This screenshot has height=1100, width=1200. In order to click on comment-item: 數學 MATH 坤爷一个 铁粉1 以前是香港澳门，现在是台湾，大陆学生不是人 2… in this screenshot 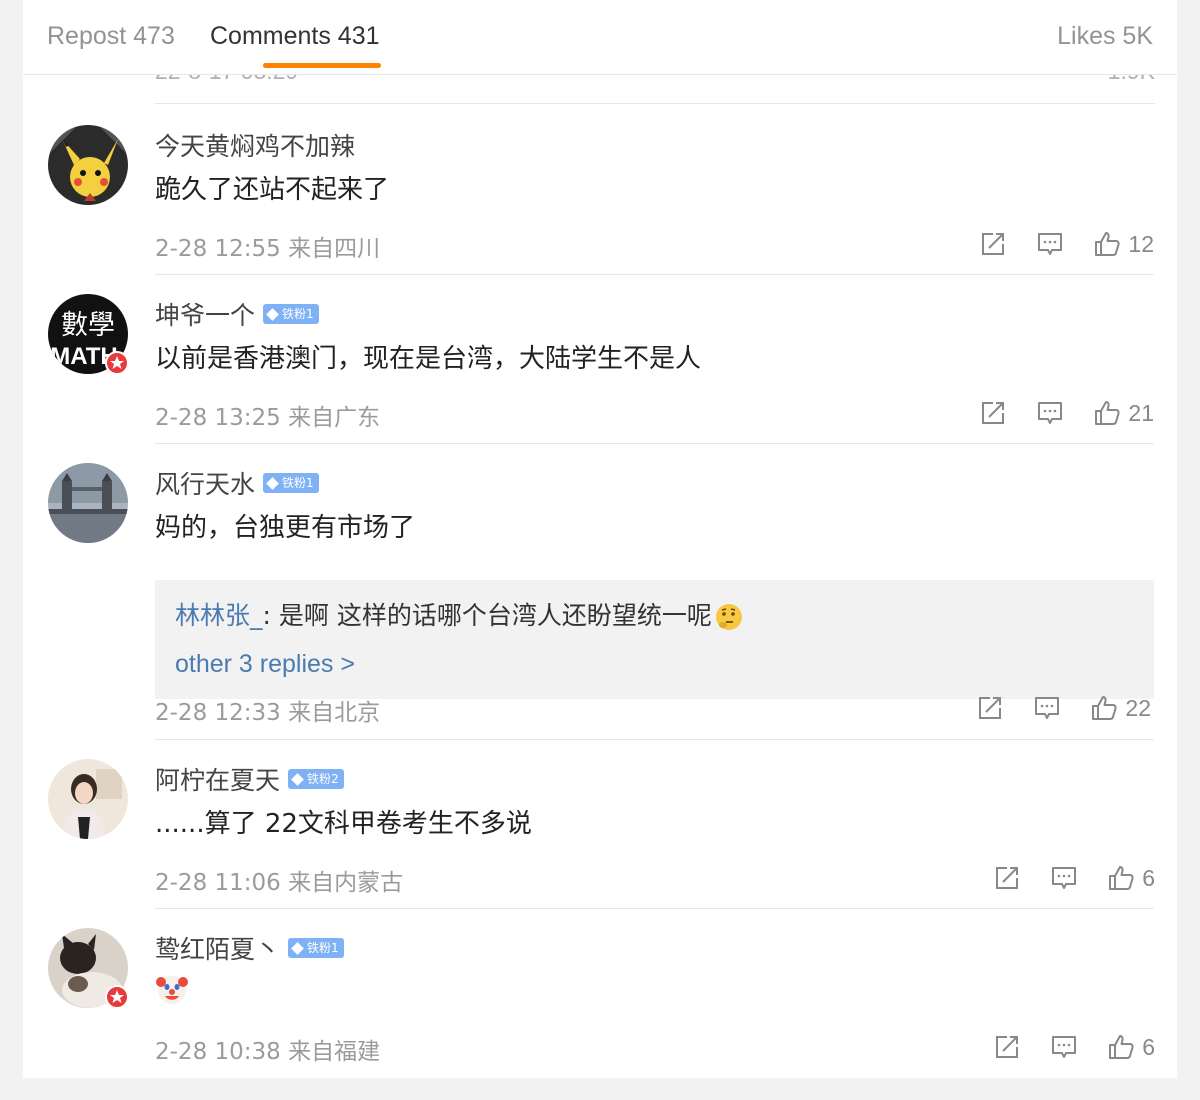, I will do `click(601, 369)`.